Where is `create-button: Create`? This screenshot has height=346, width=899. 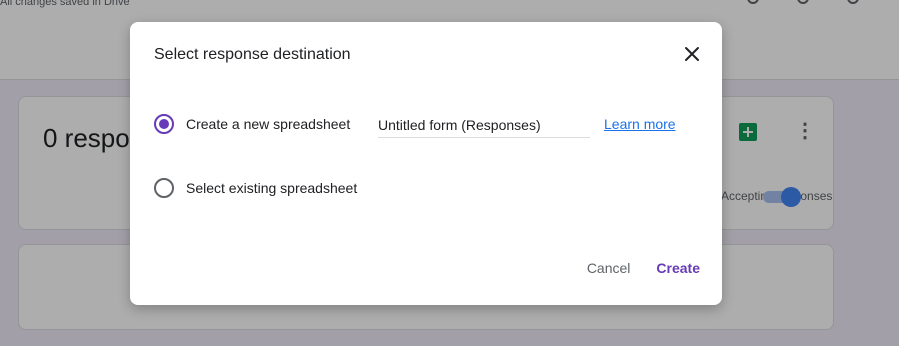 create-button: Create is located at coordinates (678, 268).